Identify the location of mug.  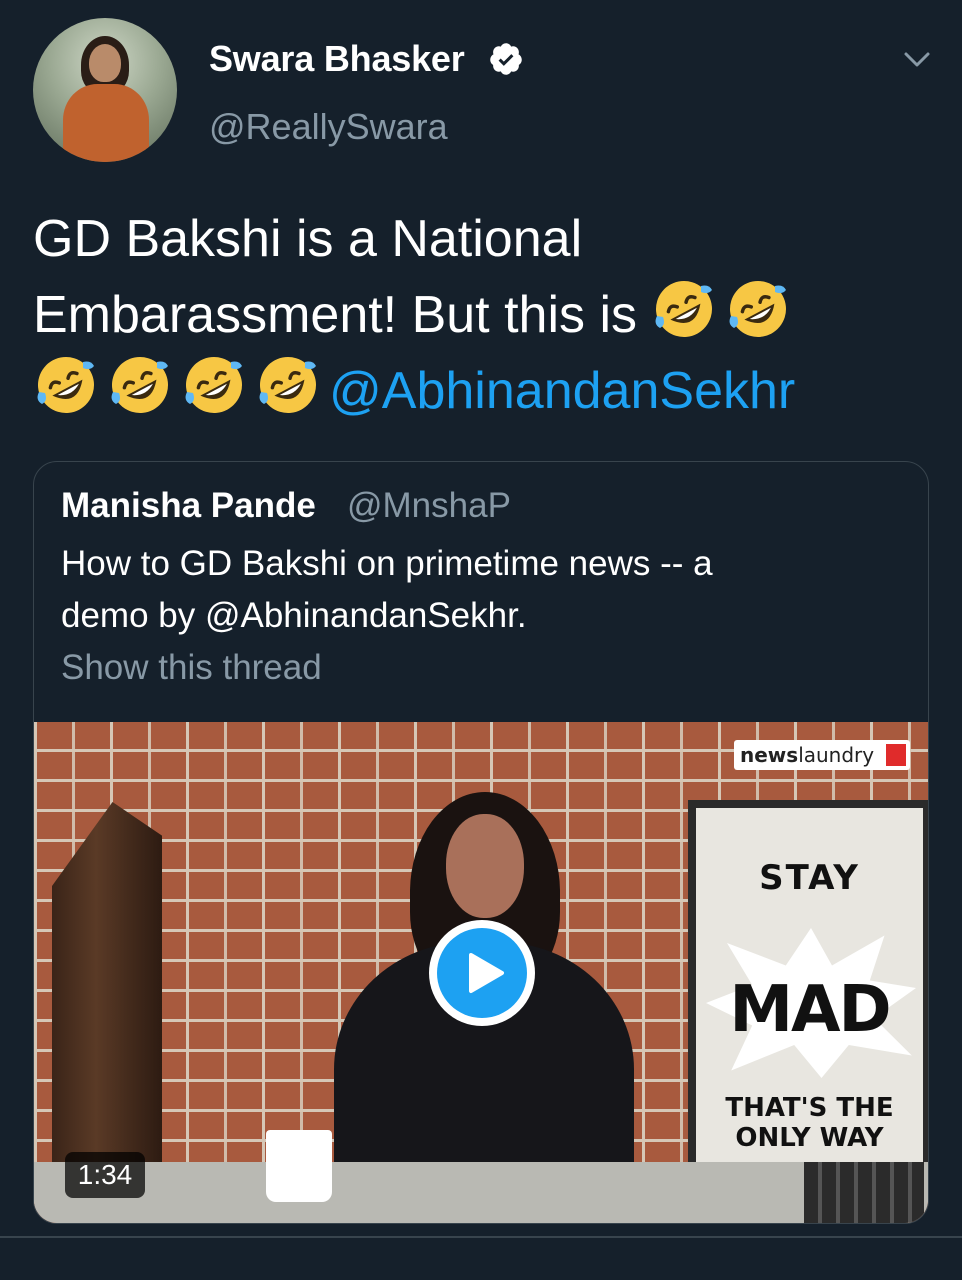
(299, 1166).